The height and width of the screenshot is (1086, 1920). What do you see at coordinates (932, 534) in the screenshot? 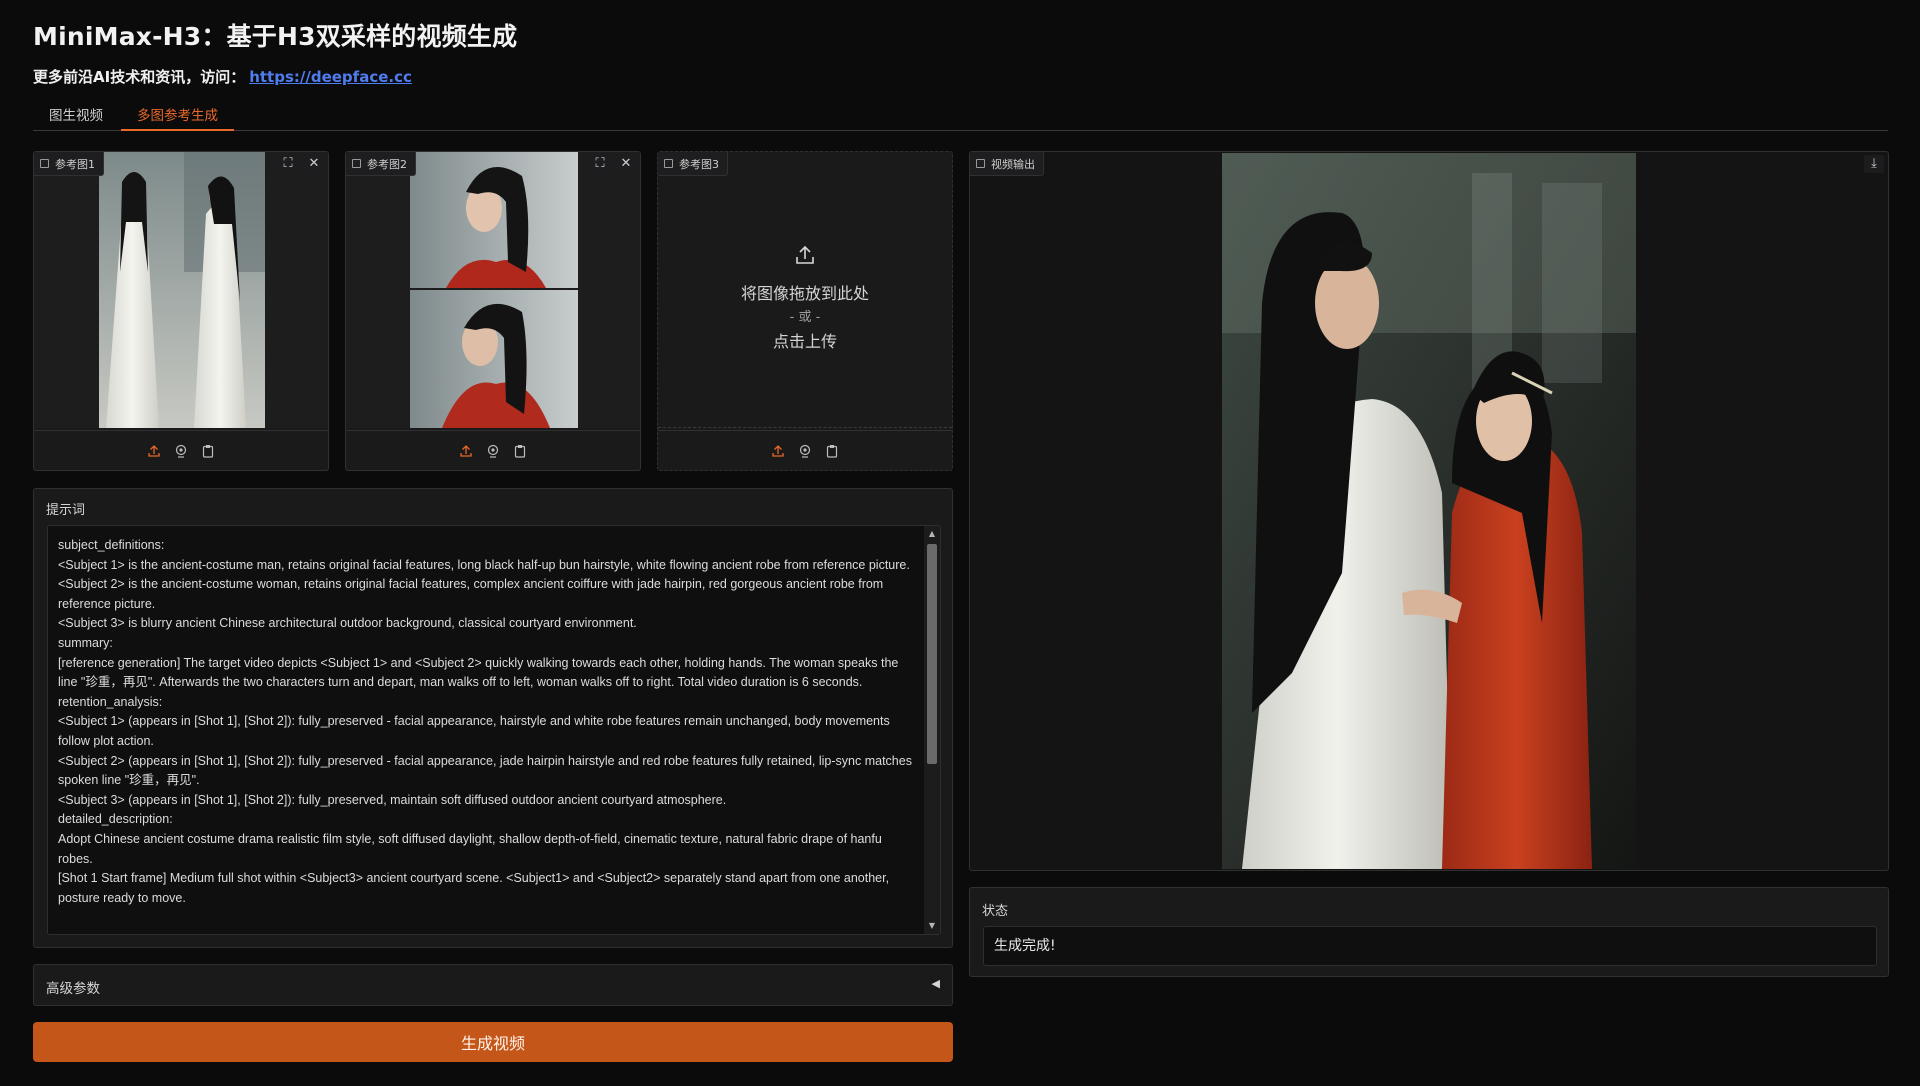
I see `scroll-up-icon: ▲` at bounding box center [932, 534].